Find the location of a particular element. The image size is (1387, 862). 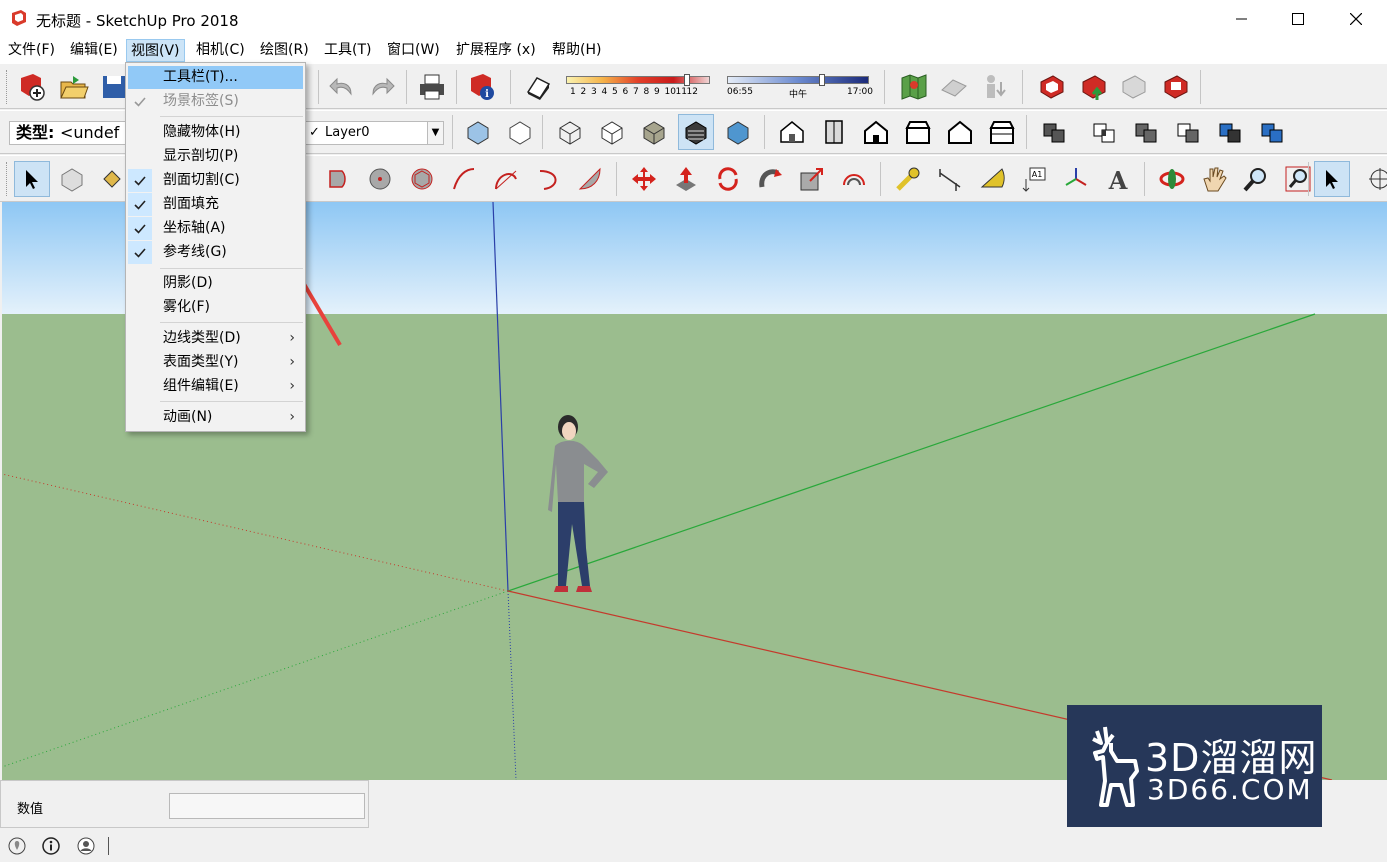

make-component-button is located at coordinates (72, 179).